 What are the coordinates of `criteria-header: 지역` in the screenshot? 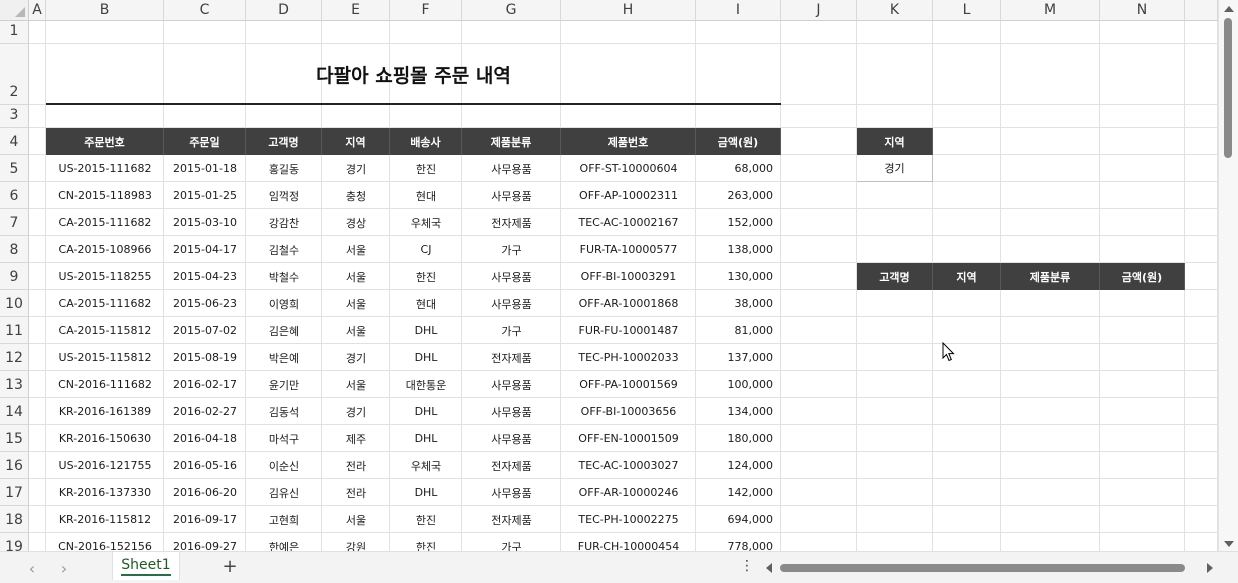 It's located at (895, 141).